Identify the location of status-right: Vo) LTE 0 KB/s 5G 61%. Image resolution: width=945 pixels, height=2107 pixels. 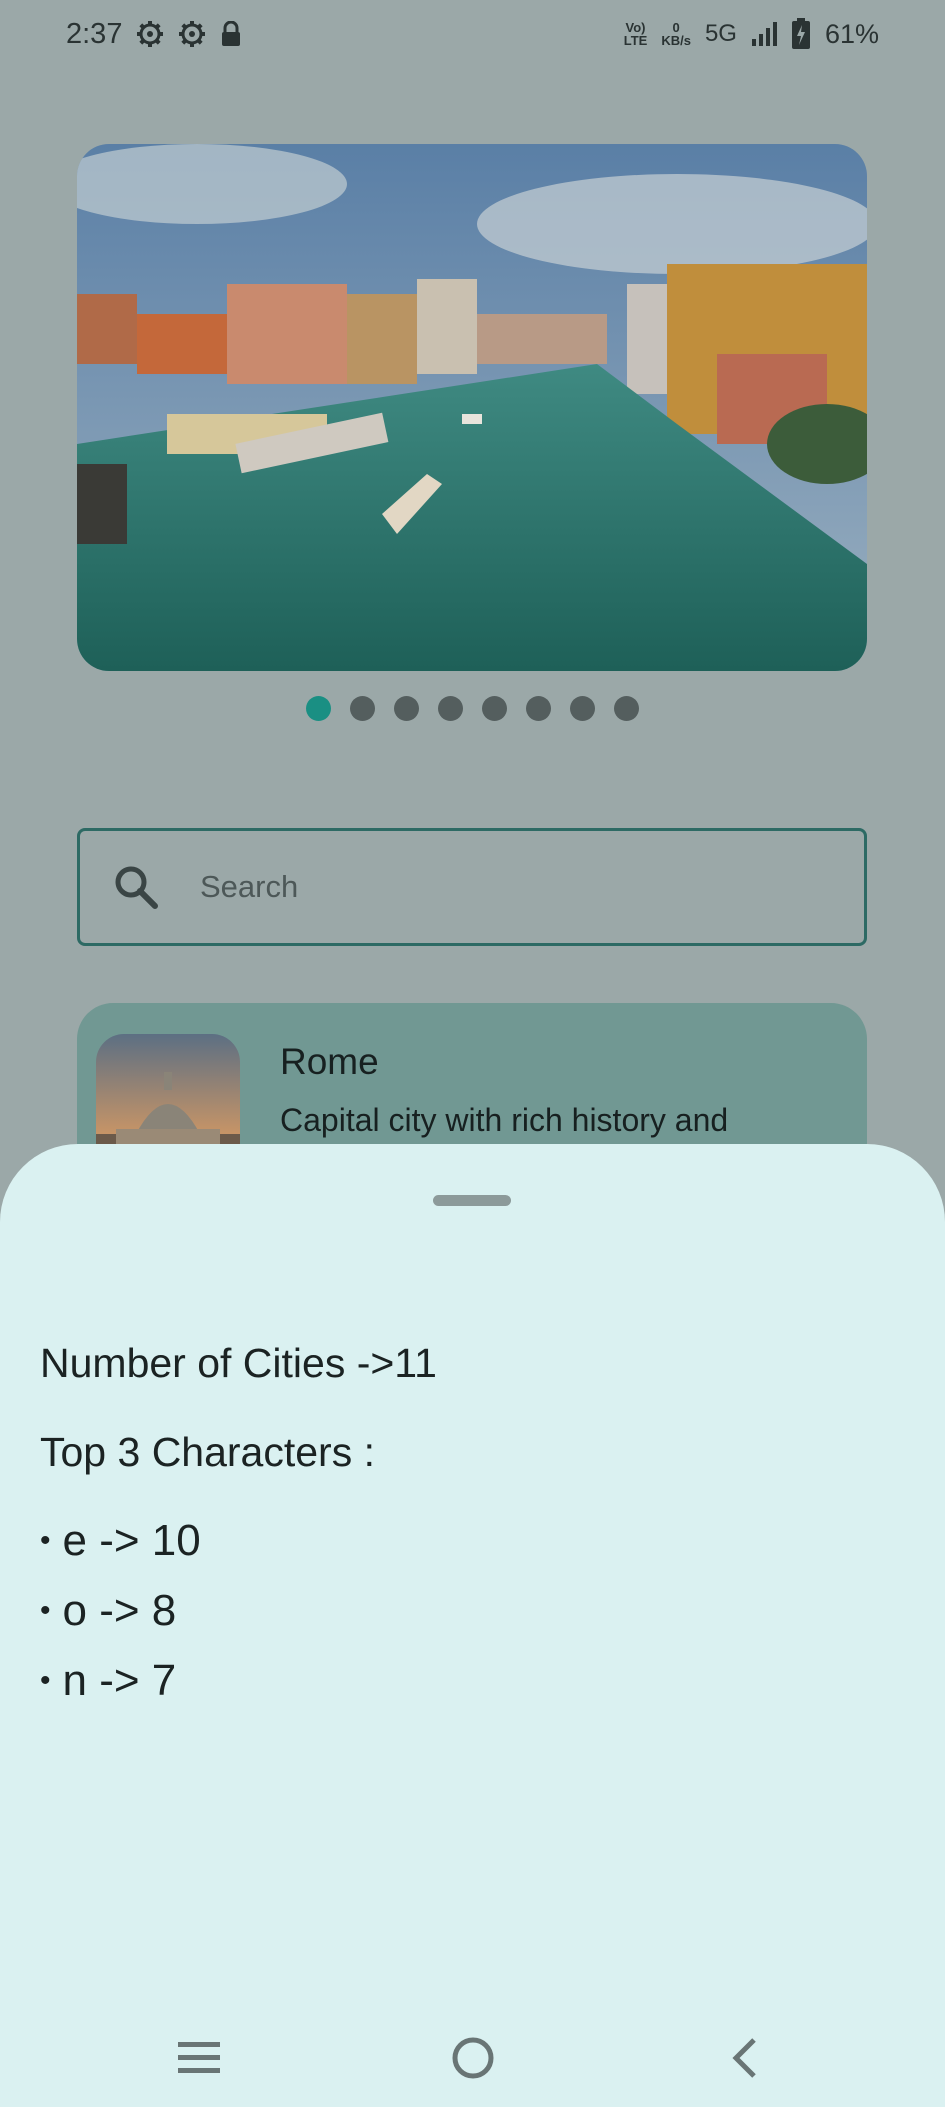
(751, 34).